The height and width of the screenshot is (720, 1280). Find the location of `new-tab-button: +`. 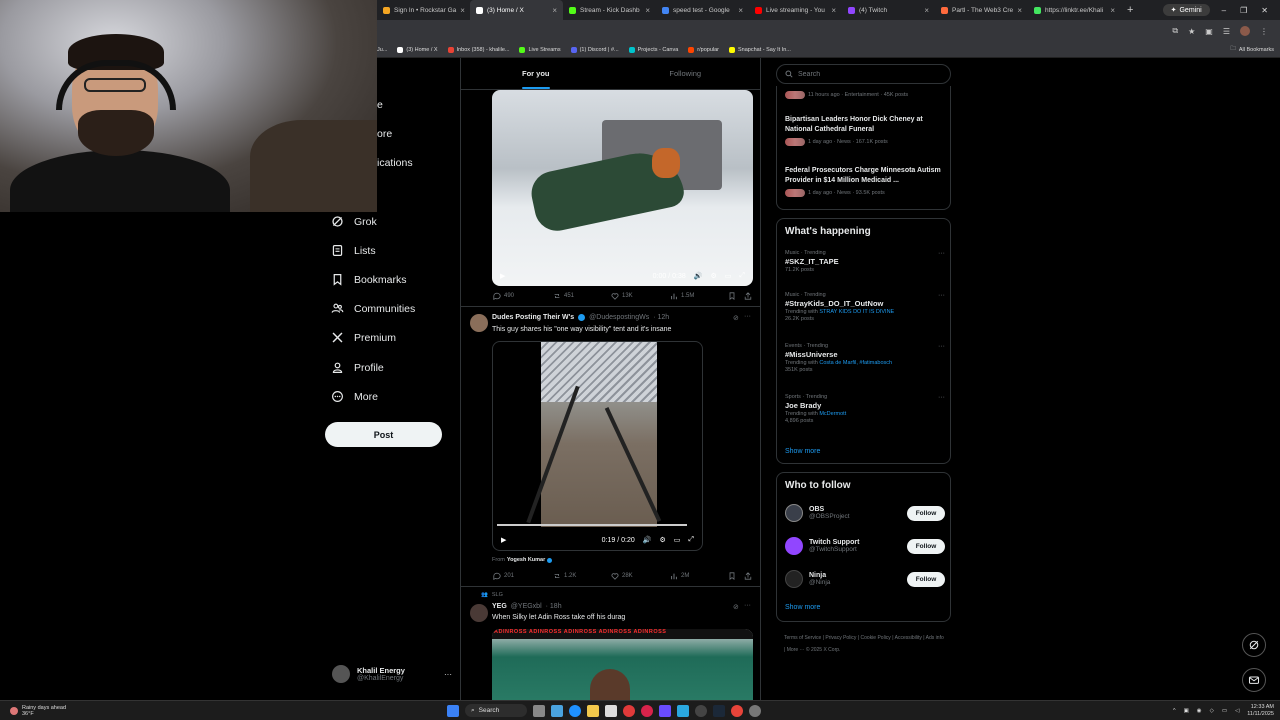

new-tab-button: + is located at coordinates (1130, 10).